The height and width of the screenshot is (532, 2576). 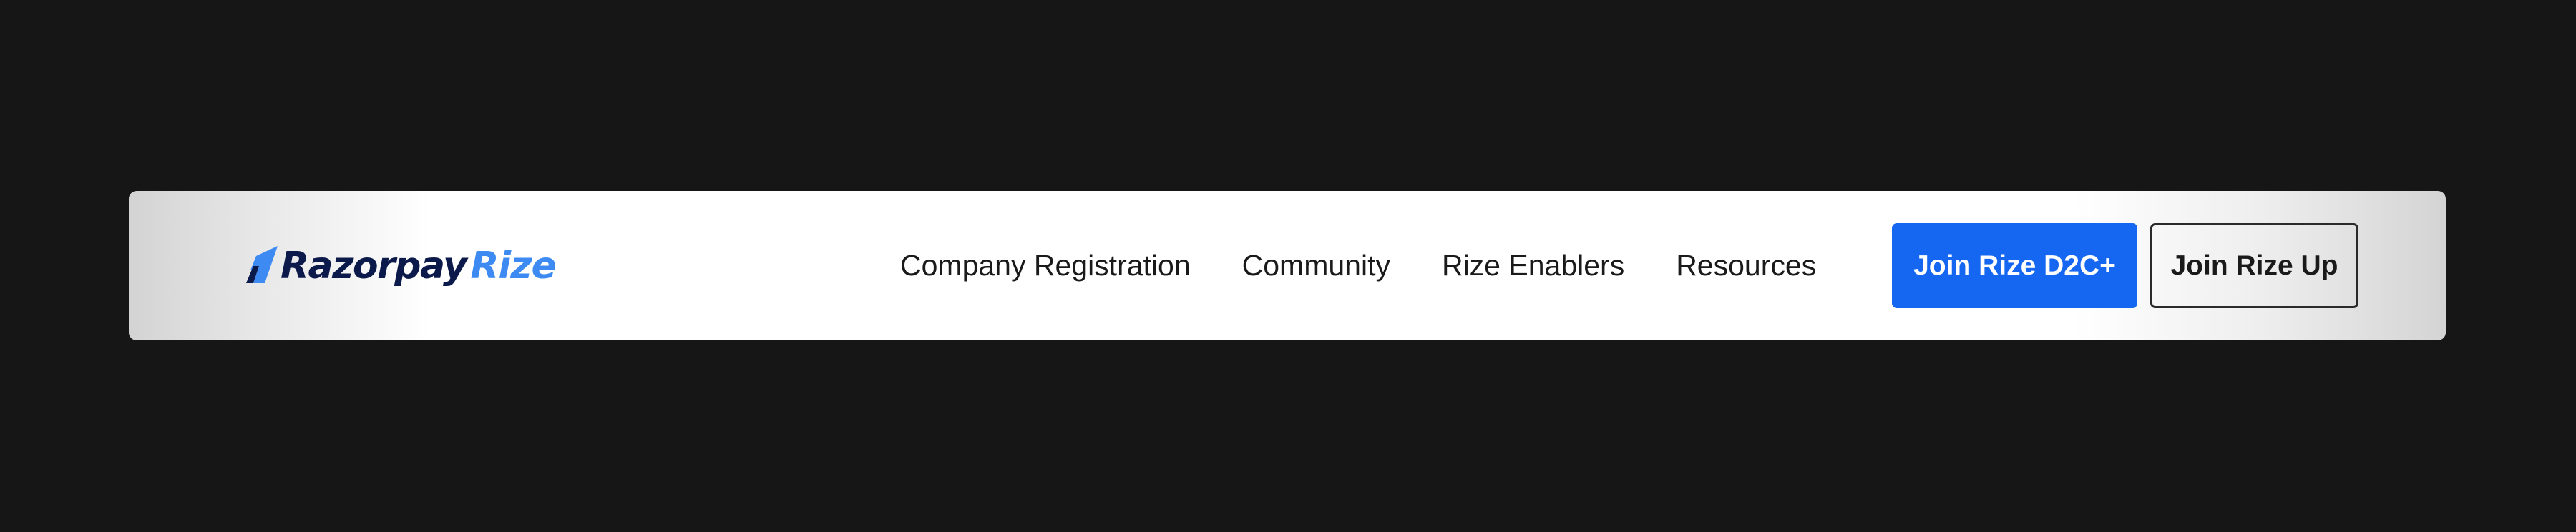 What do you see at coordinates (262, 264) in the screenshot?
I see `razorpay-logo-icon` at bounding box center [262, 264].